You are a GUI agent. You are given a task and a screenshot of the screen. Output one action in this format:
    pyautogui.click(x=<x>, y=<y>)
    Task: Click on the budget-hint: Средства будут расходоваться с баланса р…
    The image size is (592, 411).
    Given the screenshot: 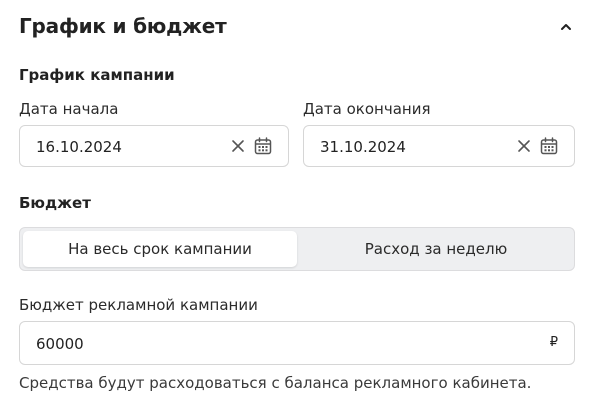 What is the action you would take?
    pyautogui.click(x=275, y=383)
    